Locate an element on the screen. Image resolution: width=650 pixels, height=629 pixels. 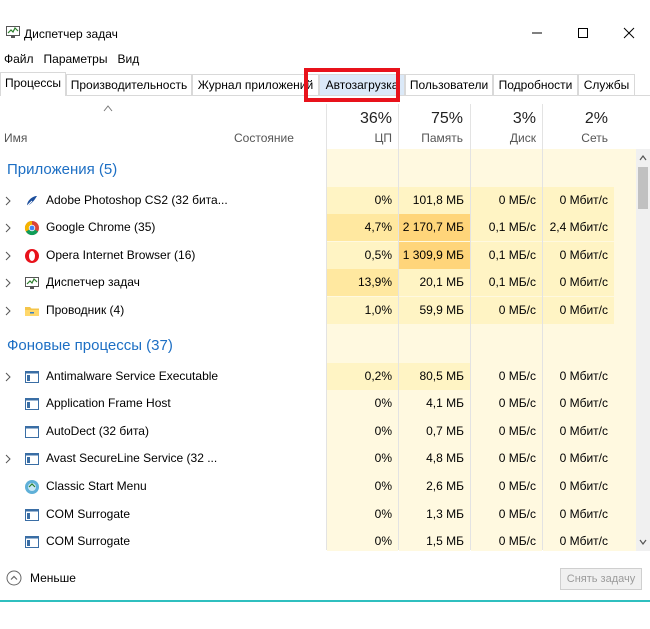
end-task-button: Снять задачу is located at coordinates (601, 579).